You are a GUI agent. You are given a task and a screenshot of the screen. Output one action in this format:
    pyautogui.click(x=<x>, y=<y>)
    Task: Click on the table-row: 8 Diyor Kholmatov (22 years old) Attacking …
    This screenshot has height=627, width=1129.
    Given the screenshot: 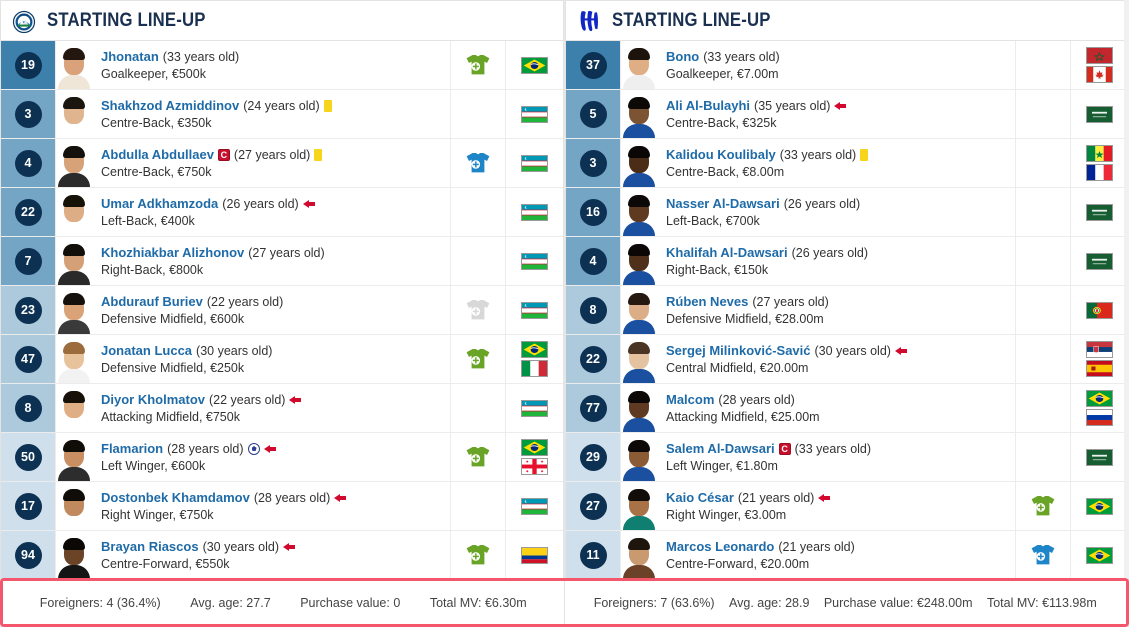 What is the action you would take?
    pyautogui.click(x=282, y=408)
    